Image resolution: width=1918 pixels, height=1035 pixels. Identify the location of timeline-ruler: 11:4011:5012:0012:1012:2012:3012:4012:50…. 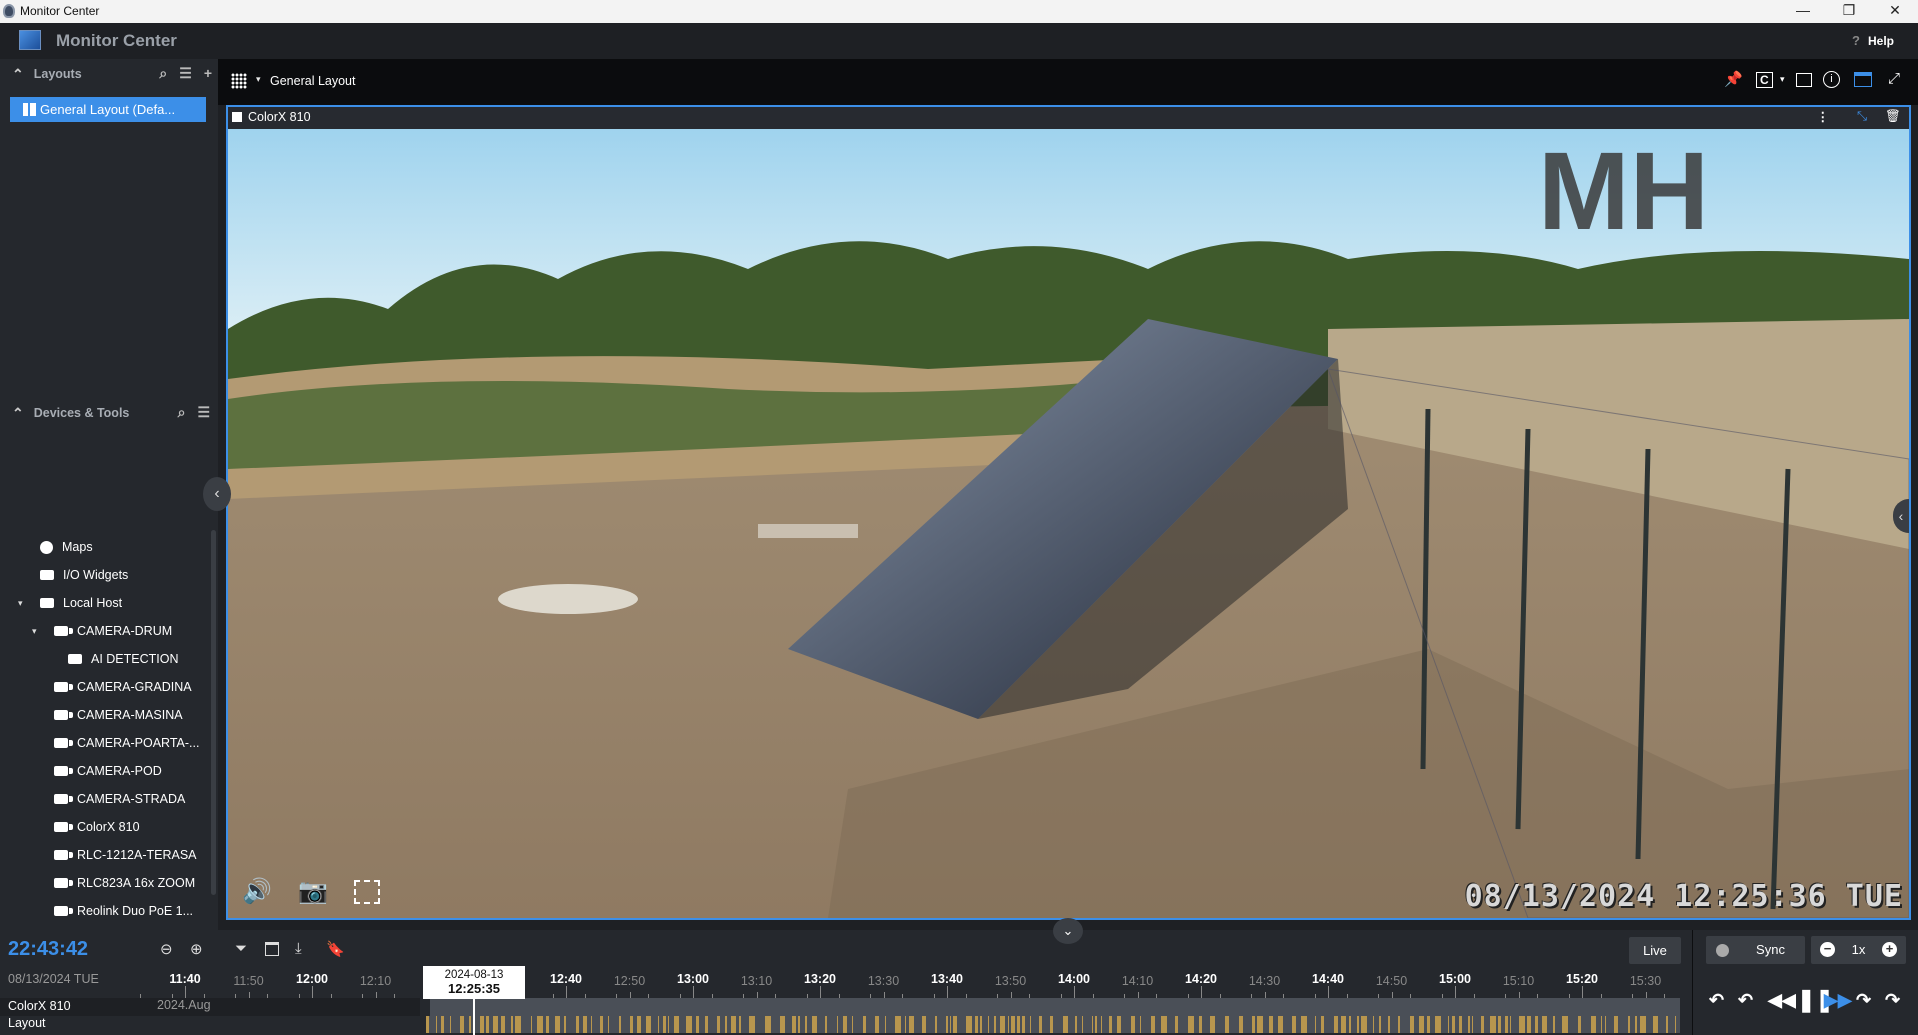
(845, 964).